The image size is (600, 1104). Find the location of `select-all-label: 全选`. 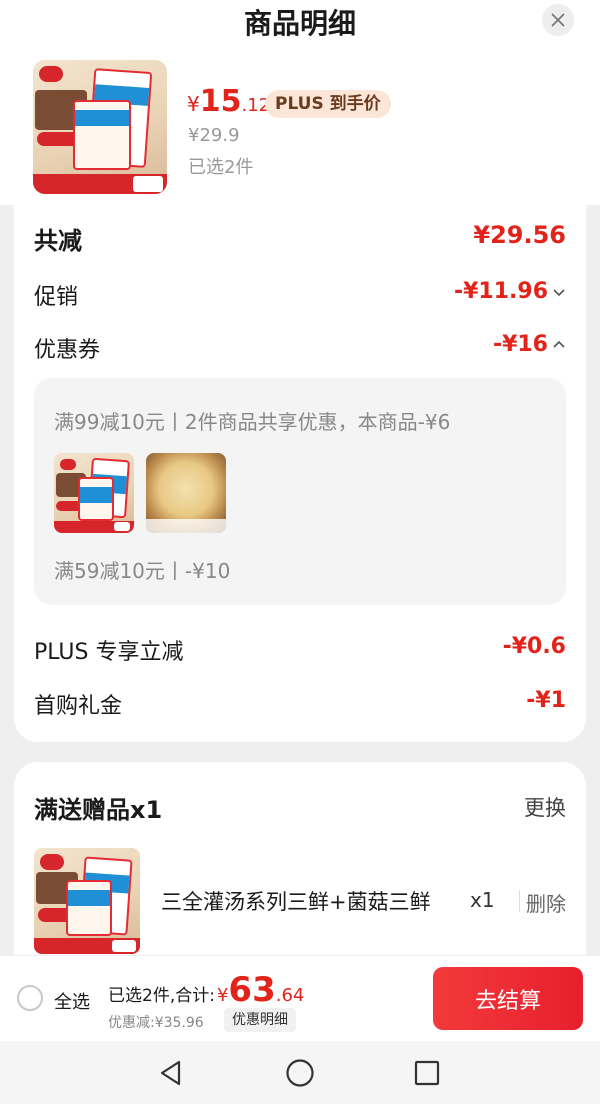

select-all-label: 全选 is located at coordinates (72, 1001).